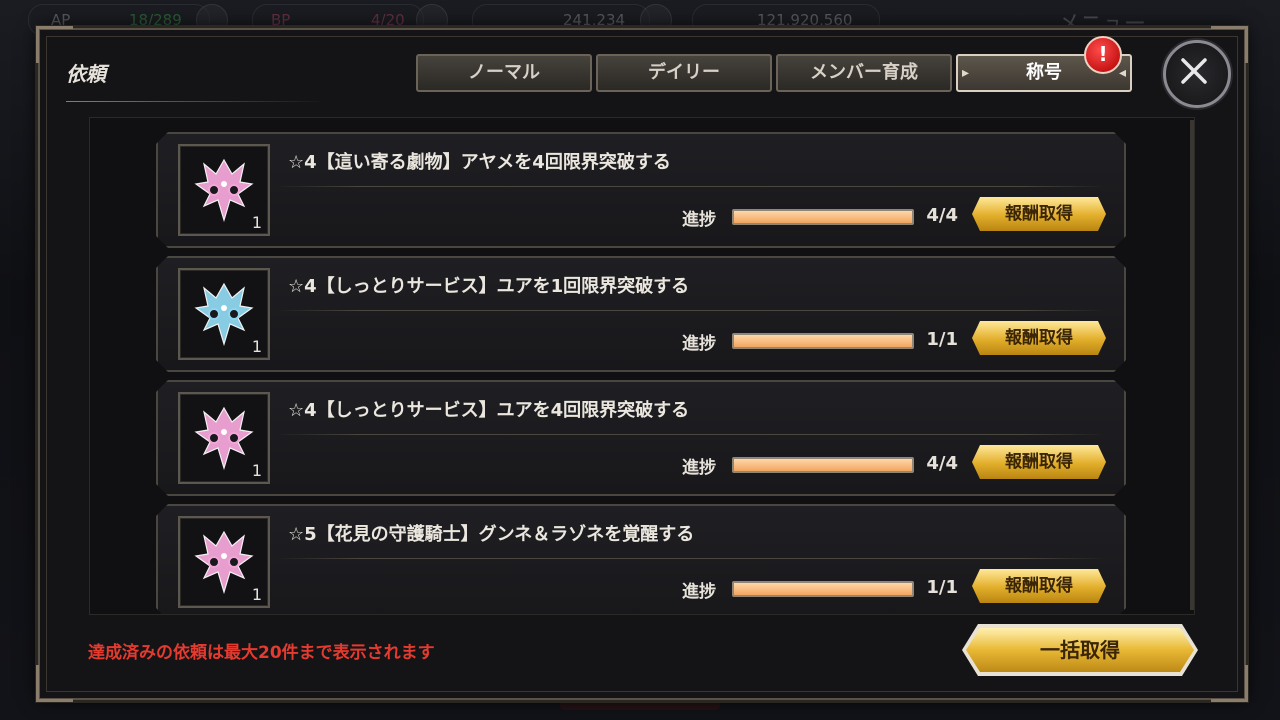  I want to click on title-divider, so click(196, 101).